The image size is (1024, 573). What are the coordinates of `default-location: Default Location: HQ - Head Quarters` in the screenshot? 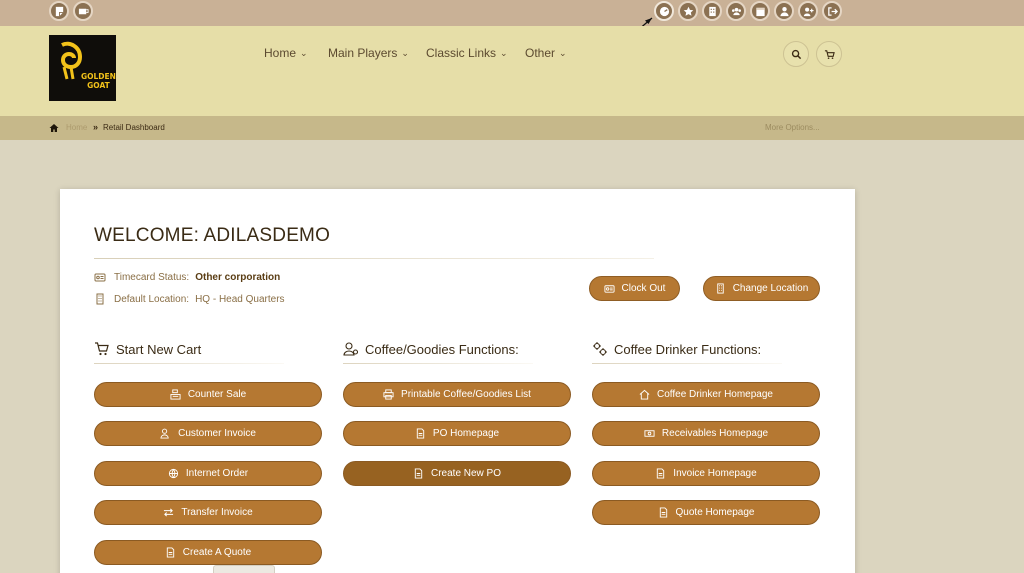 It's located at (189, 299).